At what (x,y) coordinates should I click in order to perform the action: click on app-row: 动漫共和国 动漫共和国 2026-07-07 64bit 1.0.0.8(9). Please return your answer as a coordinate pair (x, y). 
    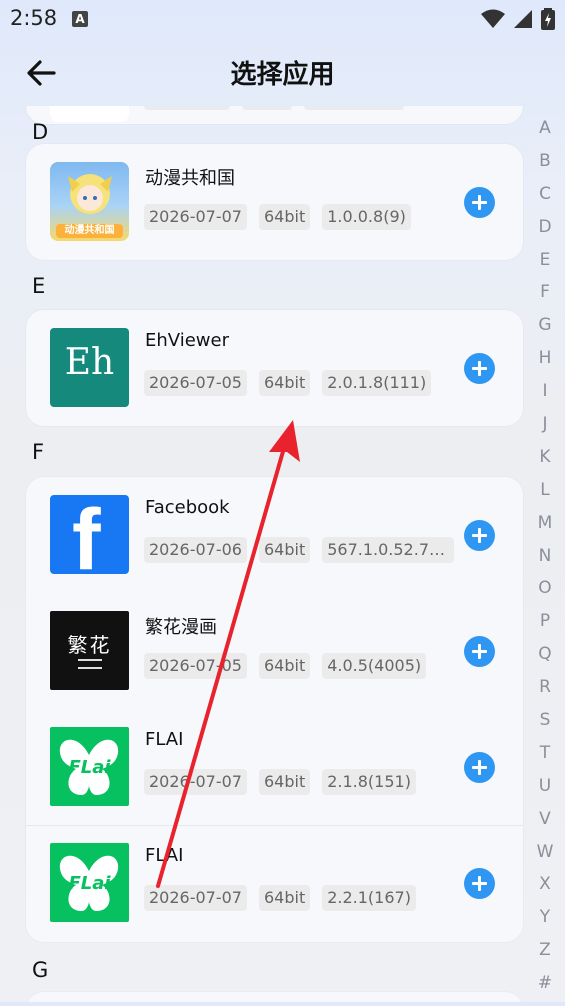
    Looking at the image, I should click on (274, 202).